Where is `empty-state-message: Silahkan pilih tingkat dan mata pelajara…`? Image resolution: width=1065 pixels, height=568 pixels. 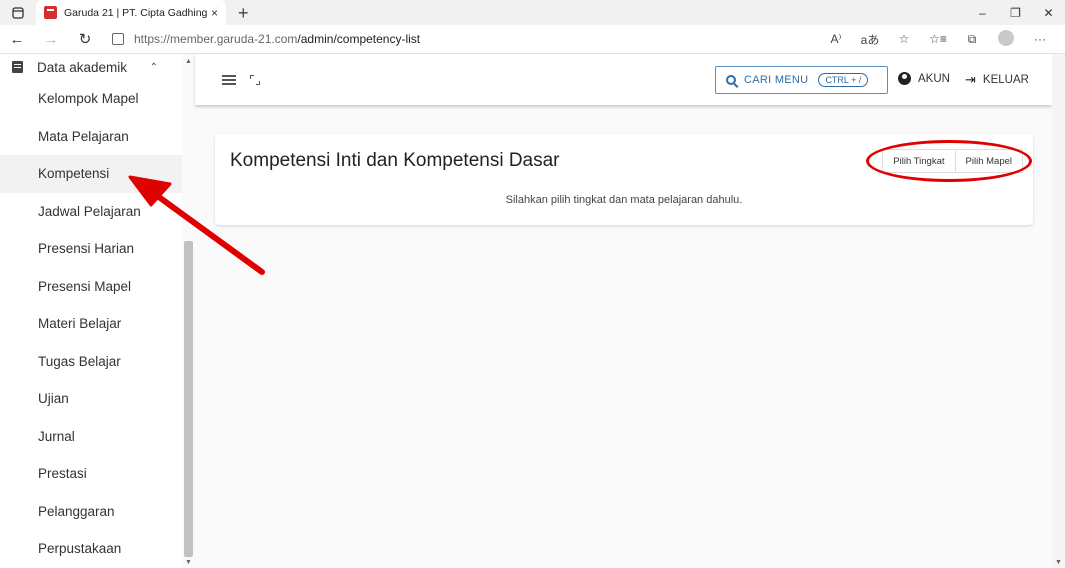 empty-state-message: Silahkan pilih tingkat dan mata pelajara… is located at coordinates (624, 200).